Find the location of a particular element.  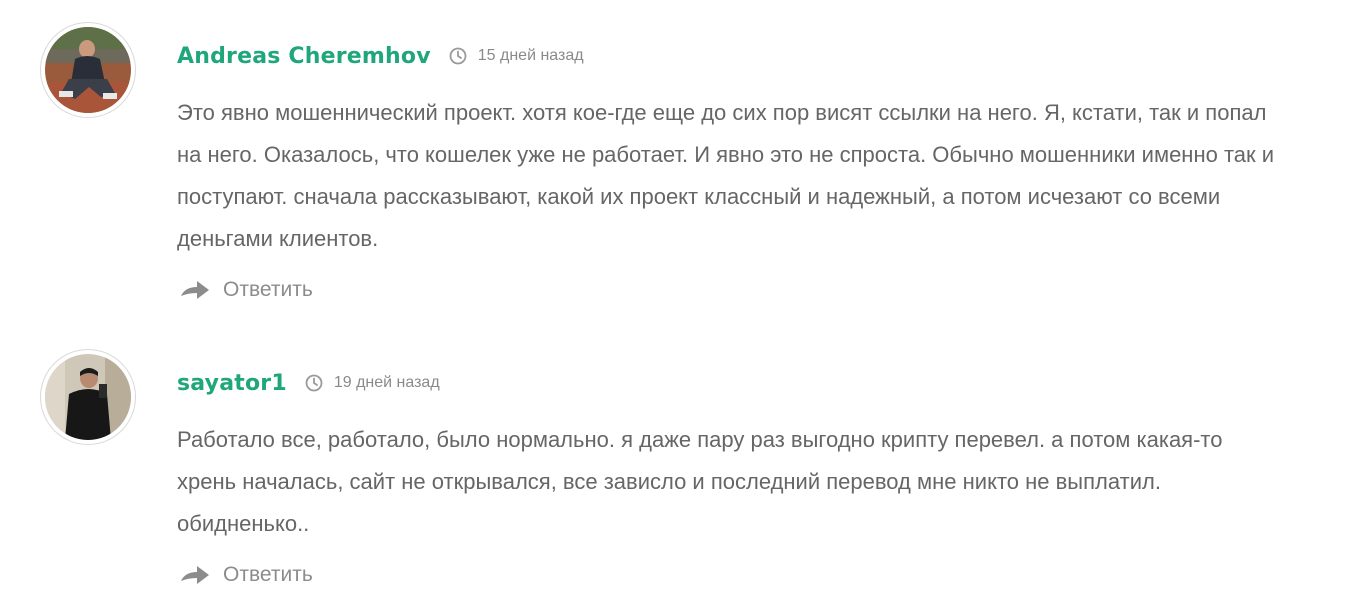

comment-meta: sayator1 19 дней назад is located at coordinates (308, 383).